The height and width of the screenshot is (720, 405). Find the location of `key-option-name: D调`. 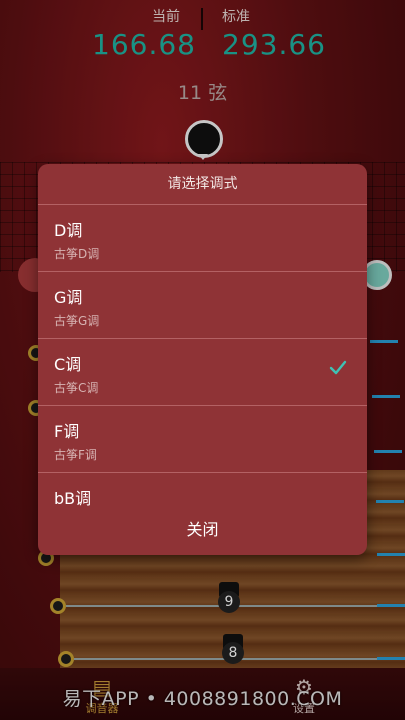

key-option-name: D调 is located at coordinates (68, 230).